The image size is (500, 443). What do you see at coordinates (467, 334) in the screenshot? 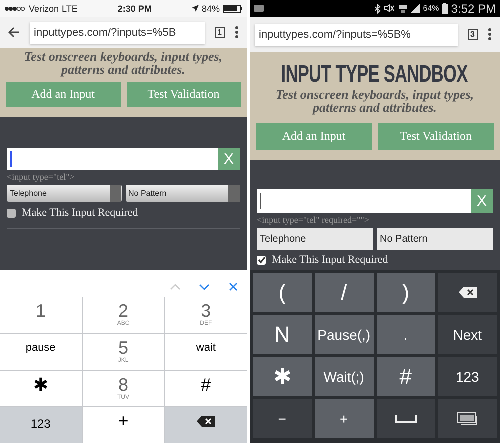
I see `keypad-key: Next` at bounding box center [467, 334].